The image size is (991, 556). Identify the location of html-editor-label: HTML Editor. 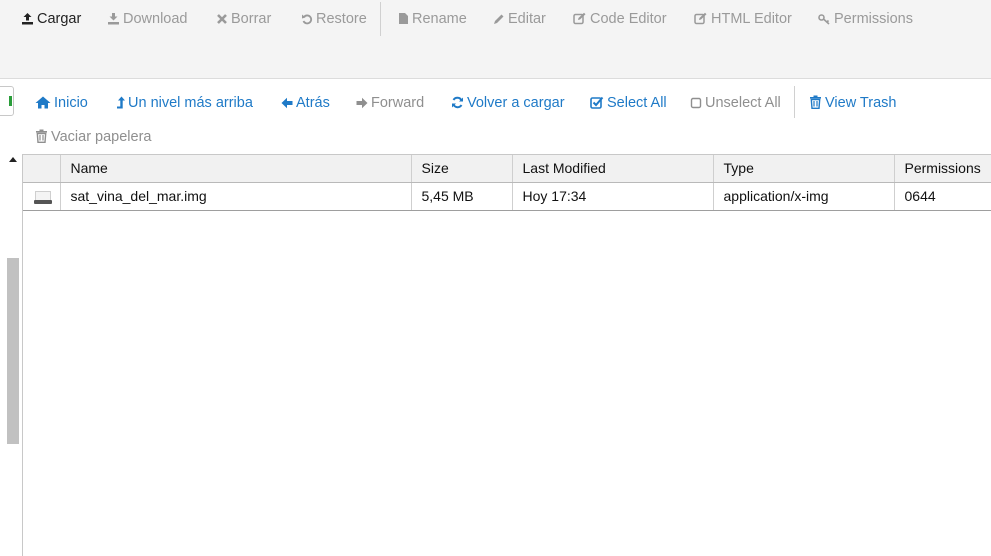
(751, 19).